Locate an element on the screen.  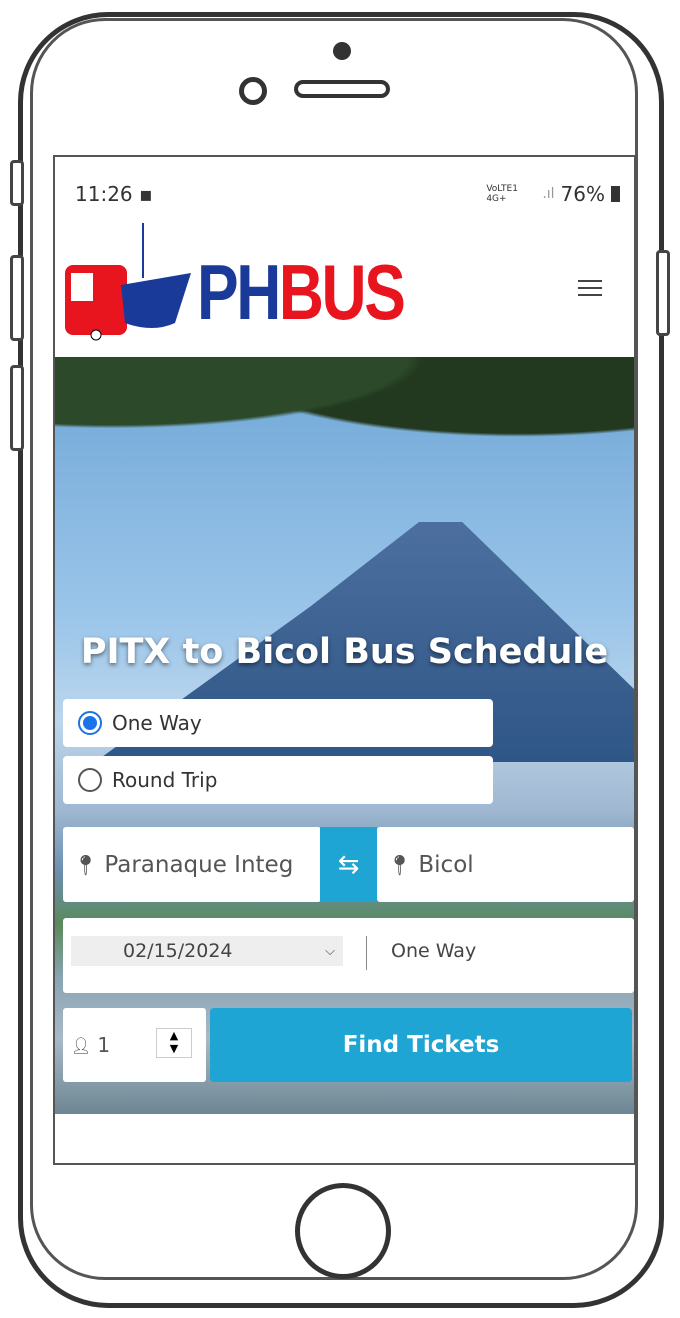
date-value: 02/15/2024 is located at coordinates (178, 951).